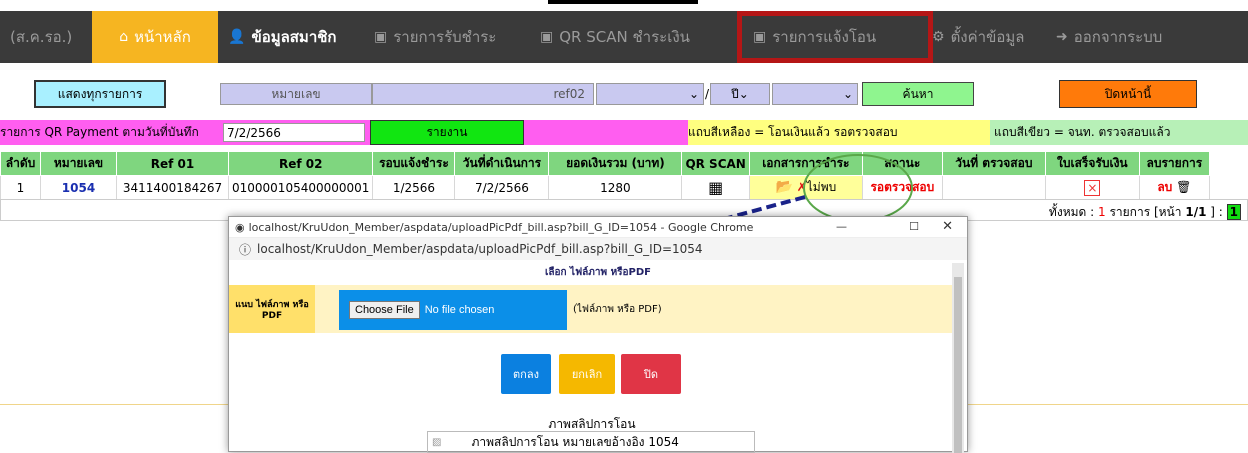 The height and width of the screenshot is (453, 1248). What do you see at coordinates (598, 272) in the screenshot?
I see `popup-heading: เลือก ไฟล์ภาพ หรือPDF` at bounding box center [598, 272].